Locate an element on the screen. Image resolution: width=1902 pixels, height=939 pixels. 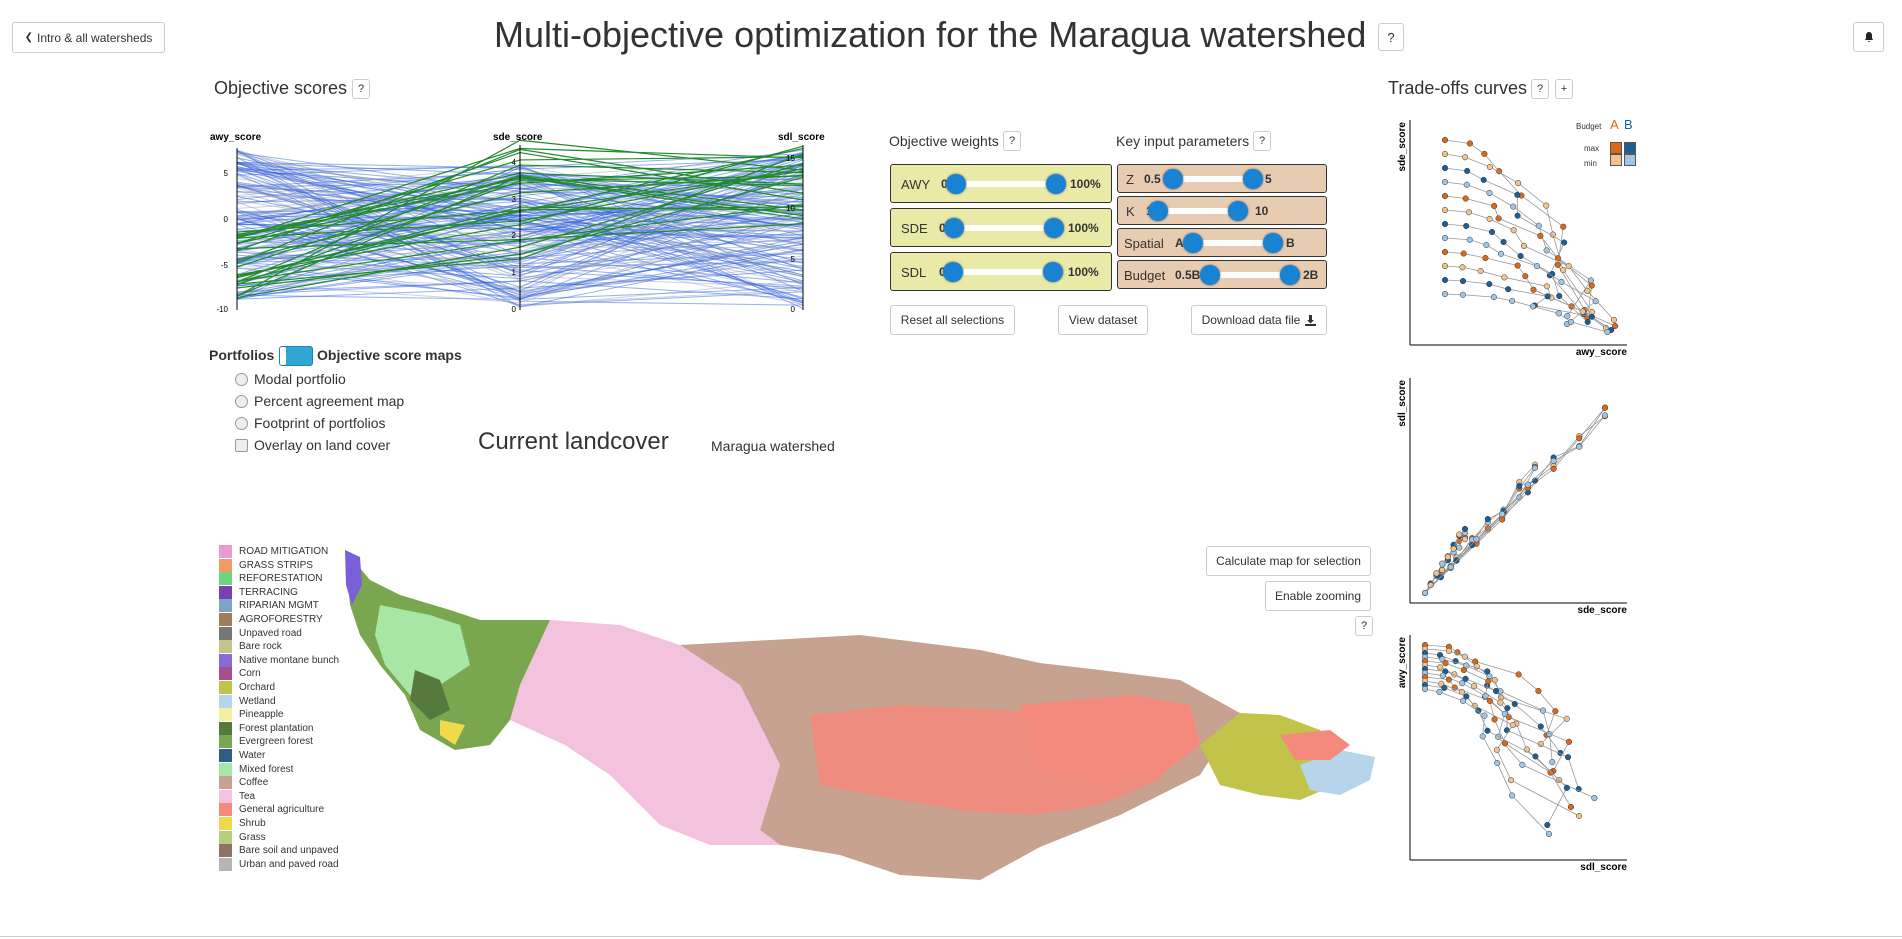
legend-label: Coffee is located at coordinates (254, 783).